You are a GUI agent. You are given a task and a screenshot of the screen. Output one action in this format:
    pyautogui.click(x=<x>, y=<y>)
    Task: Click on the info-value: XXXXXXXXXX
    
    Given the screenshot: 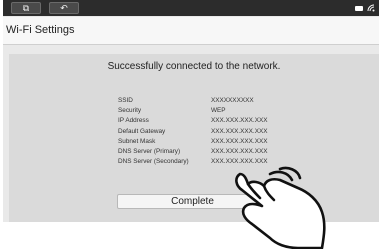 What is the action you would take?
    pyautogui.click(x=232, y=100)
    